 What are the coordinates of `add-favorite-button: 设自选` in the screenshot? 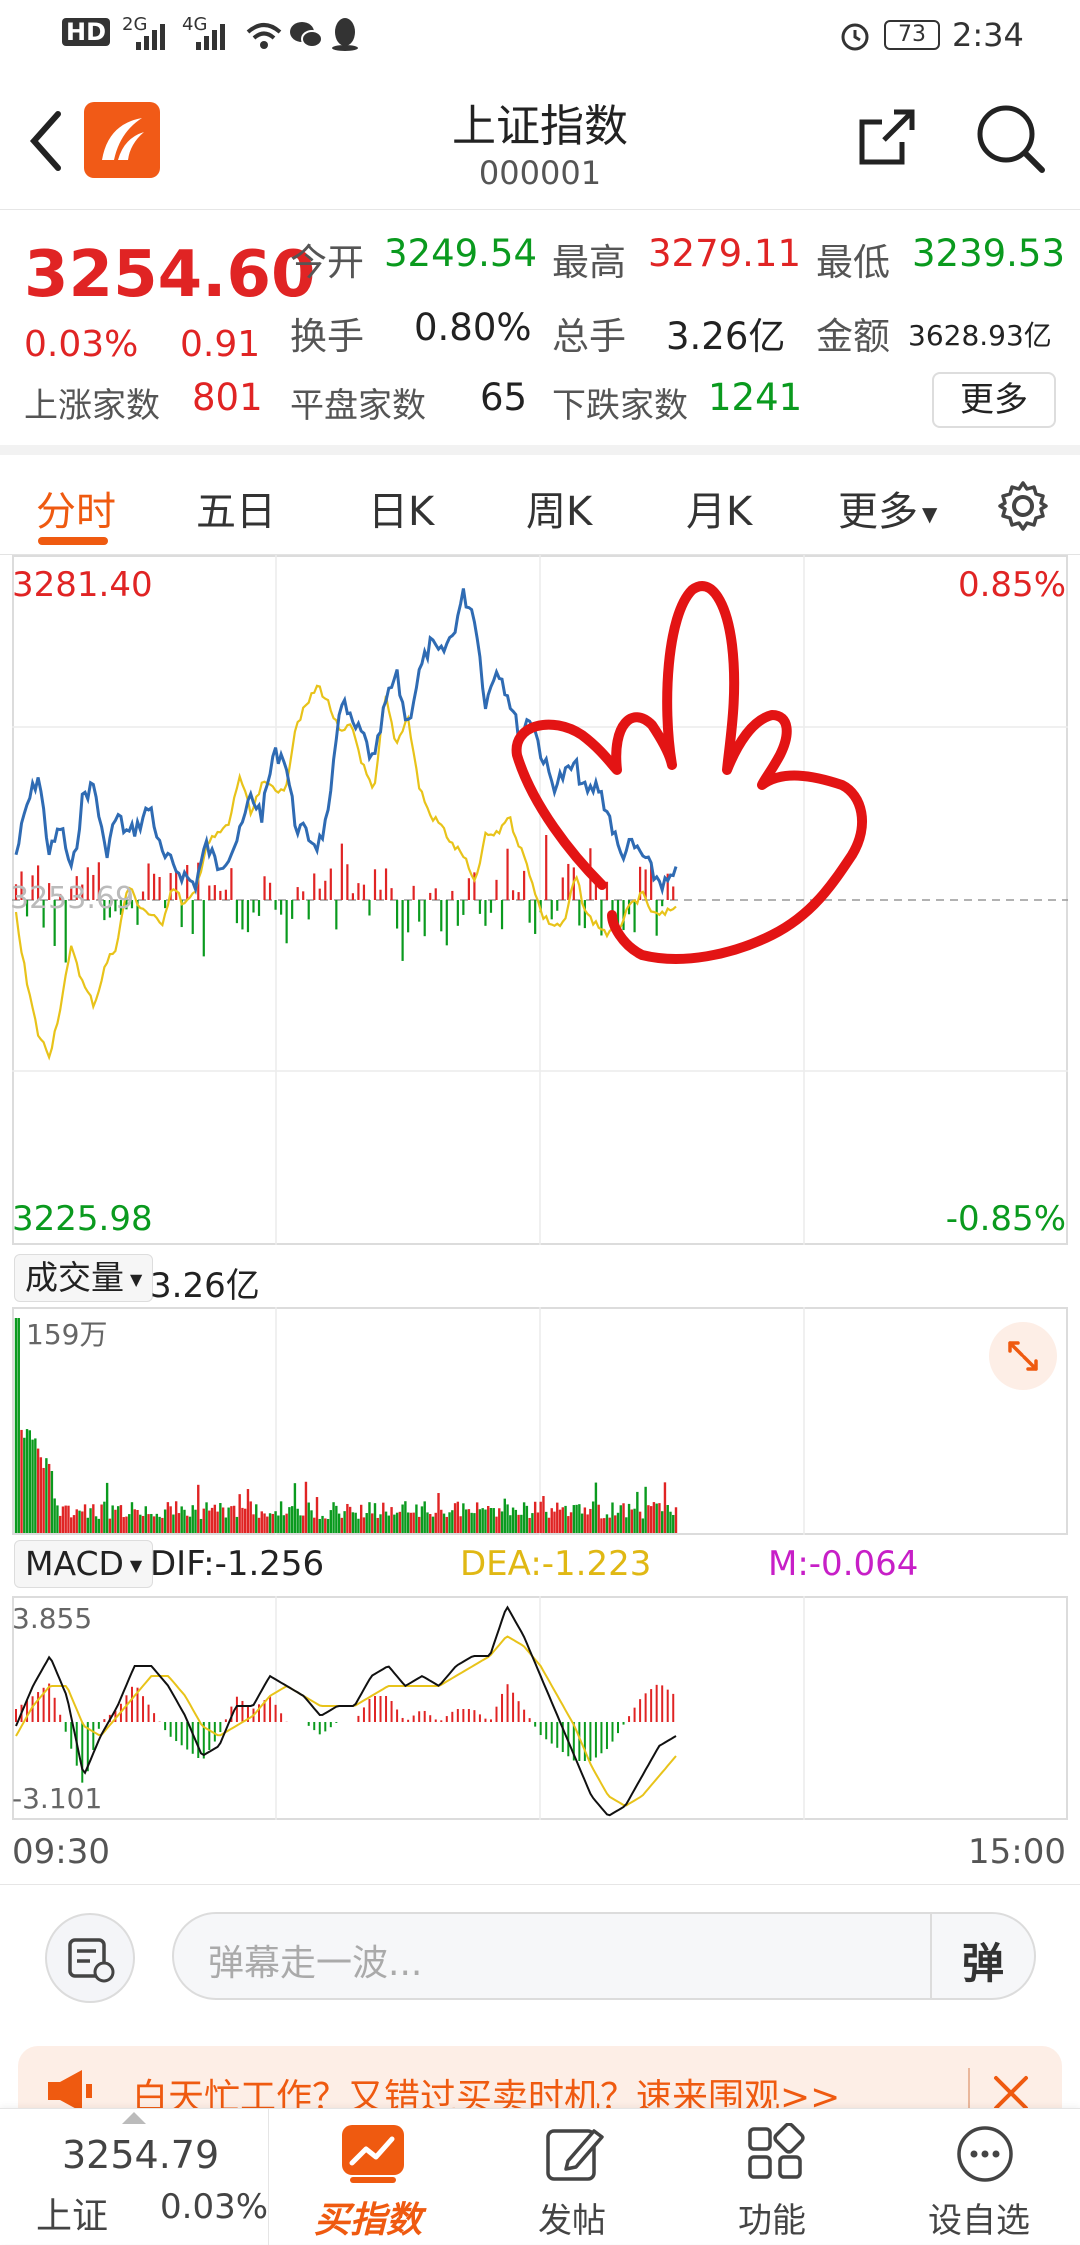 It's located at (985, 2177).